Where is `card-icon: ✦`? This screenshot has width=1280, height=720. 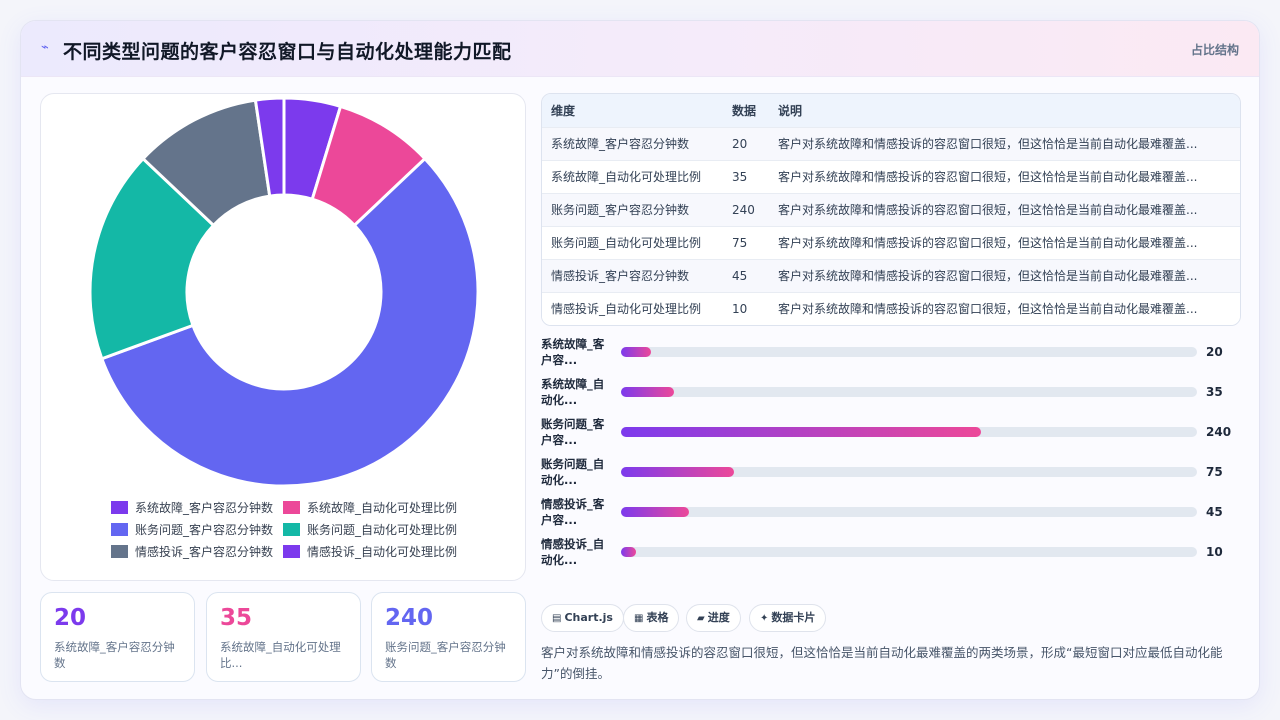 card-icon: ✦ is located at coordinates (764, 618).